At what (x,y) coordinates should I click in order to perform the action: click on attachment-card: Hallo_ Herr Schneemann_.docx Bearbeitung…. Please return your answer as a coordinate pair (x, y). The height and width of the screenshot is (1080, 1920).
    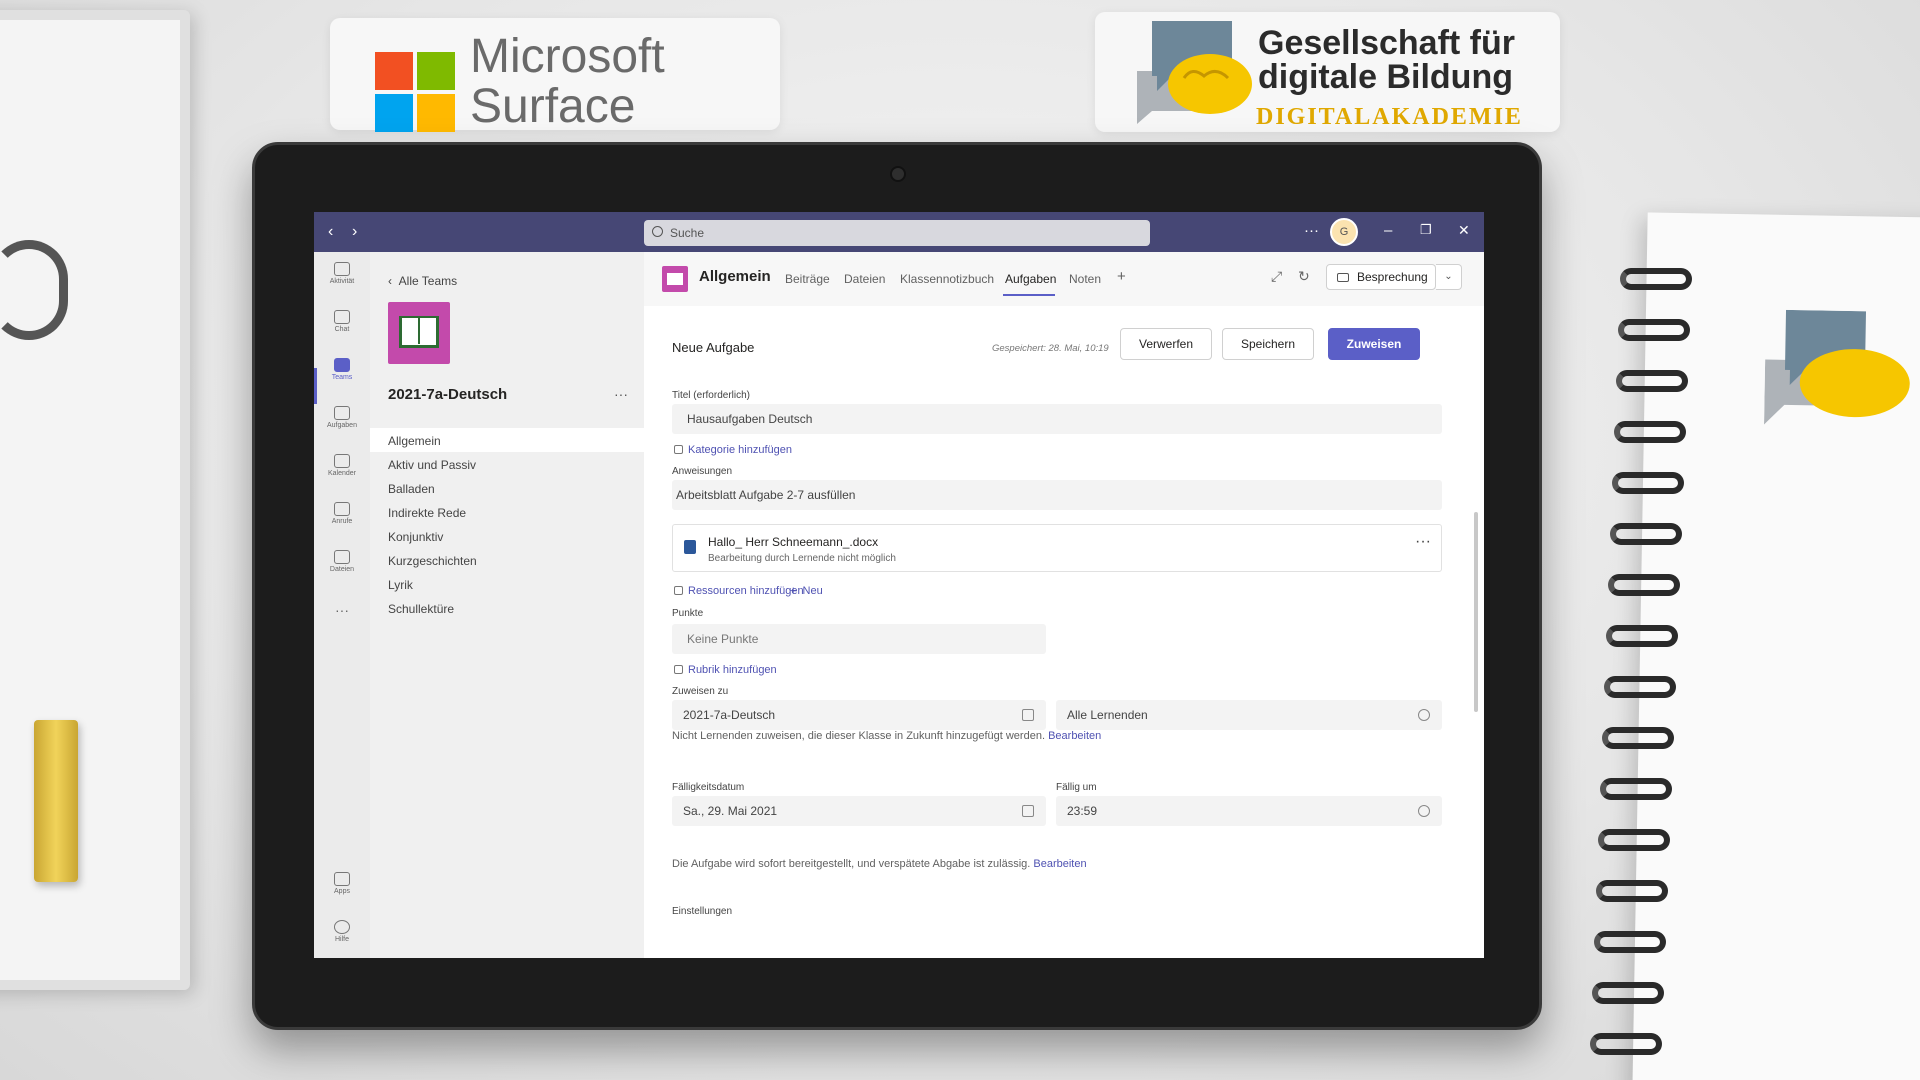
    Looking at the image, I should click on (1057, 548).